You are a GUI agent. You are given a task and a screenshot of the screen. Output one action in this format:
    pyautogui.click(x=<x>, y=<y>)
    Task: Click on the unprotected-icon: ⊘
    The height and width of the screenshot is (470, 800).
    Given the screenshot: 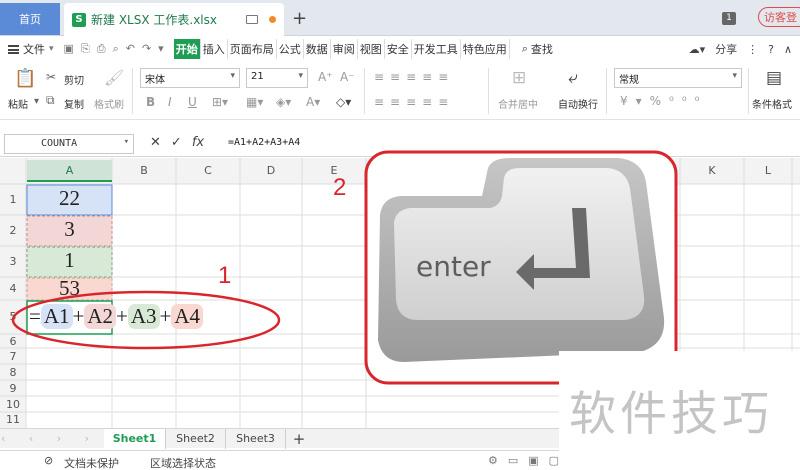 What is the action you would take?
    pyautogui.click(x=49, y=460)
    